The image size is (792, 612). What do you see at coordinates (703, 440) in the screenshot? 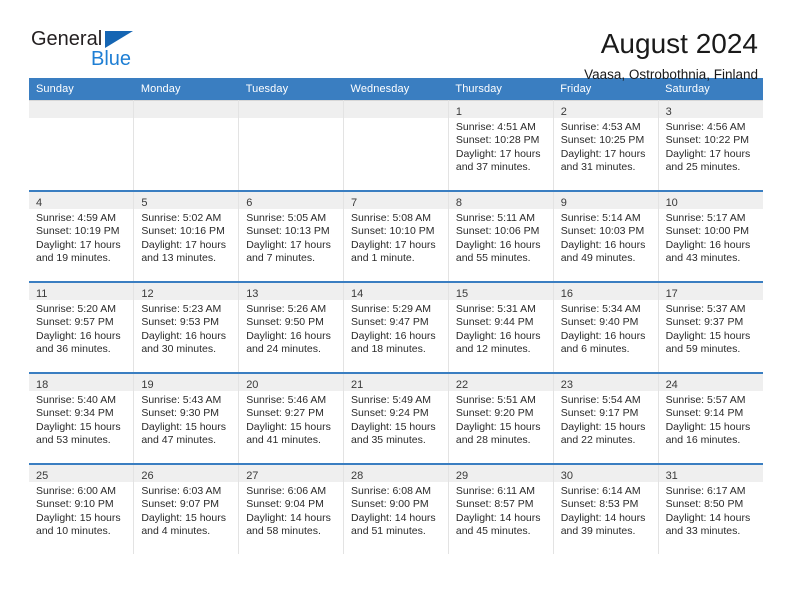
I see `daylight-duration-line2: and 16 minutes.` at bounding box center [703, 440].